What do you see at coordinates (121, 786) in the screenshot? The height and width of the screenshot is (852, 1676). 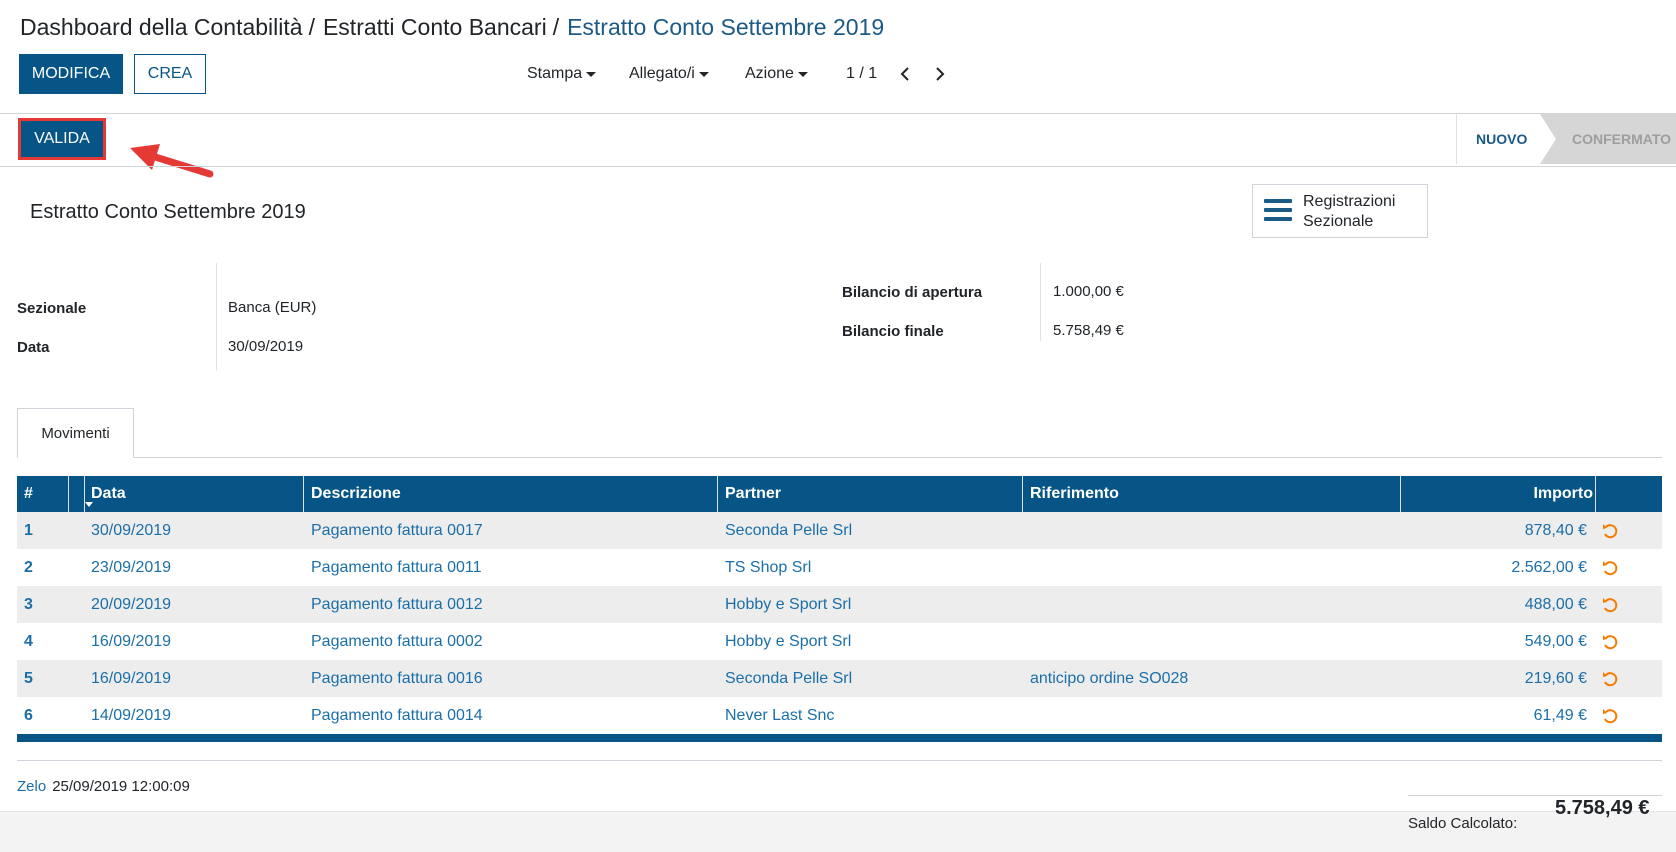 I see `chatter-timestamp: 25/09/2019 12:00:09` at bounding box center [121, 786].